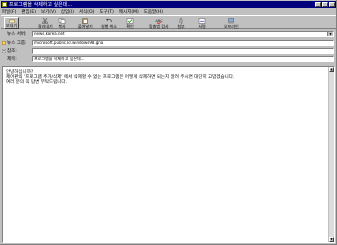 Image resolution: width=337 pixels, height=245 pixels. Describe the element at coordinates (183, 34) in the screenshot. I see `news-server-select: news.korea.net ▼` at that location.